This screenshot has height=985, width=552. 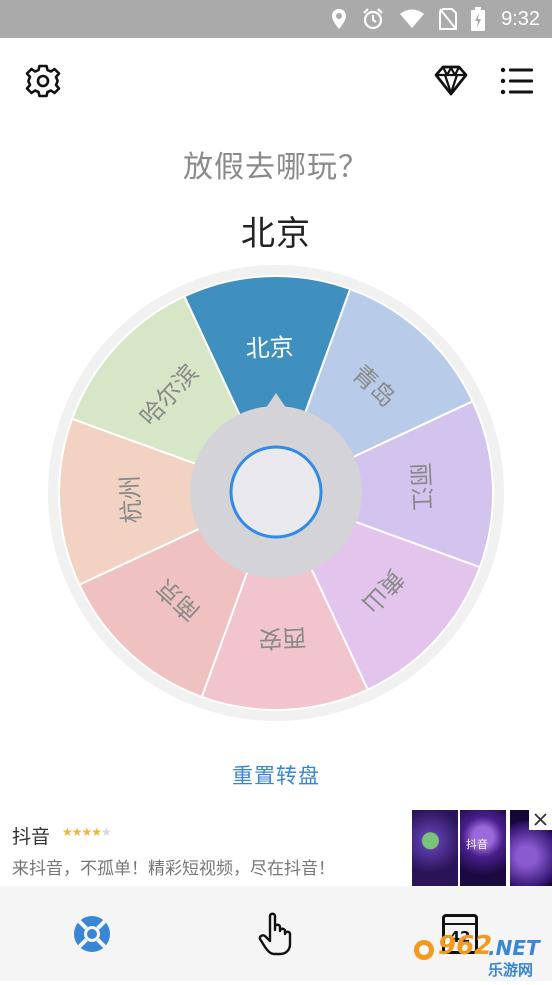 What do you see at coordinates (511, 970) in the screenshot?
I see `watermark-sub: 乐游网` at bounding box center [511, 970].